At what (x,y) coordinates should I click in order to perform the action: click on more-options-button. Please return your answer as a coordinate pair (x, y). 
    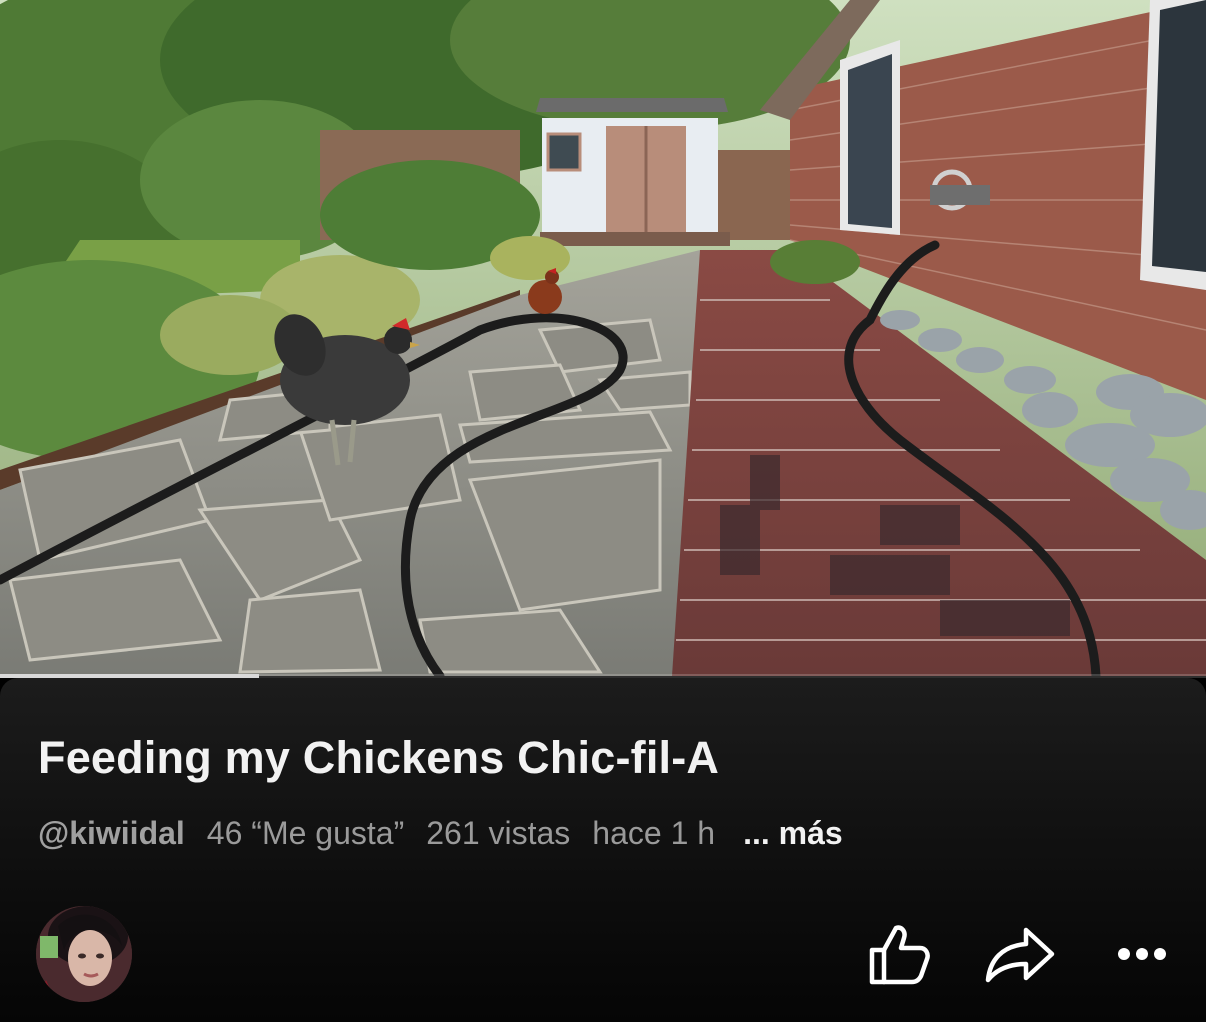
    Looking at the image, I should click on (1145, 955).